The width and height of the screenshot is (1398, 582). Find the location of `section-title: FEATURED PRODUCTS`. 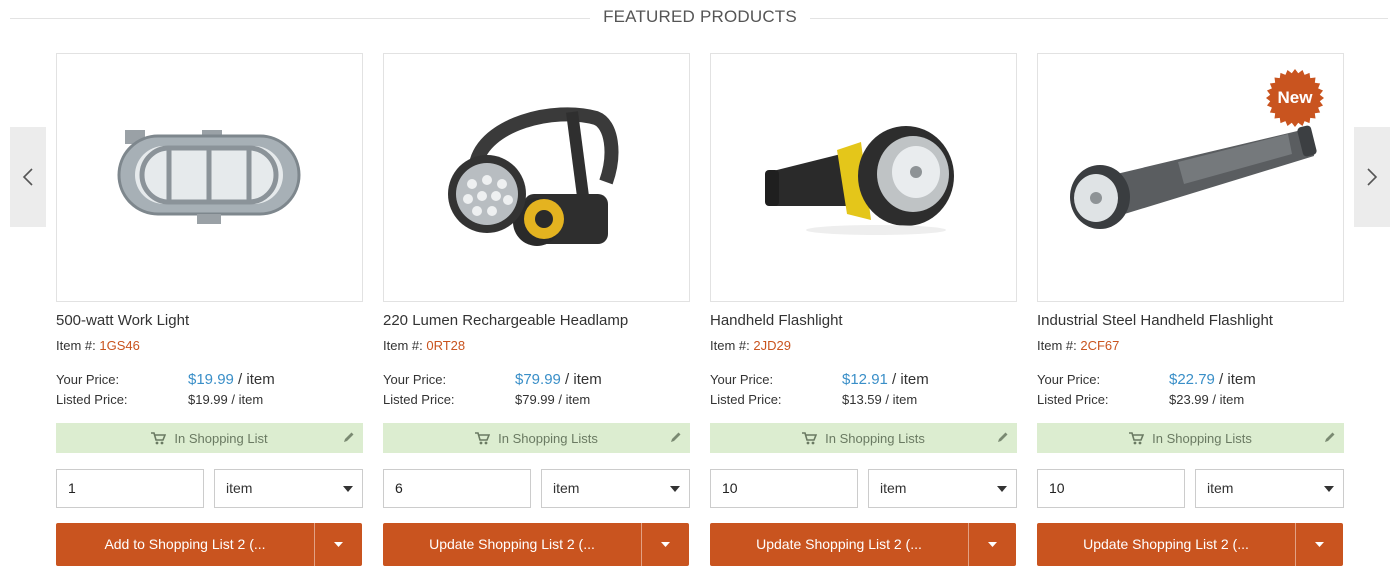

section-title: FEATURED PRODUCTS is located at coordinates (700, 16).